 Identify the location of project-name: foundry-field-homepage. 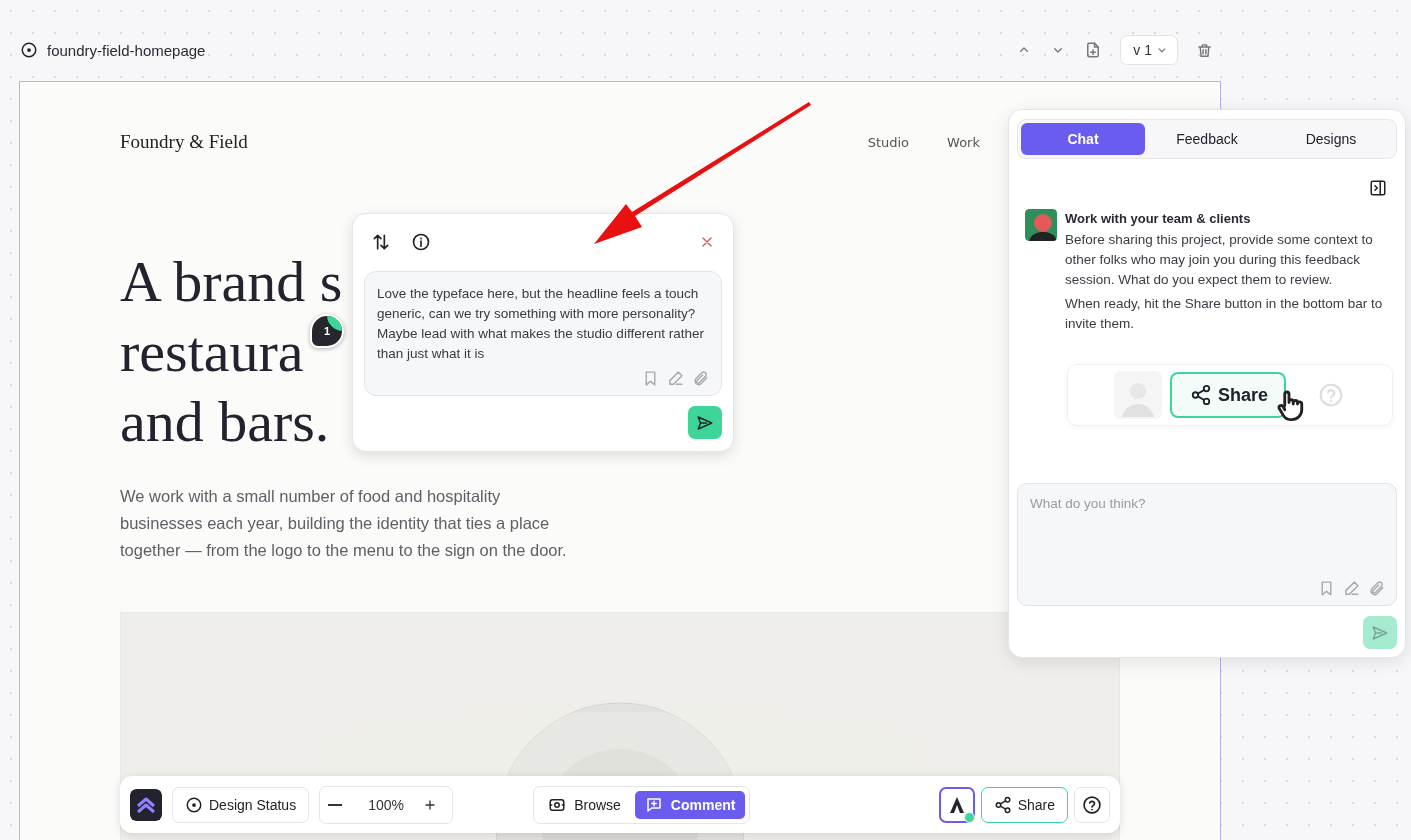
(126, 50).